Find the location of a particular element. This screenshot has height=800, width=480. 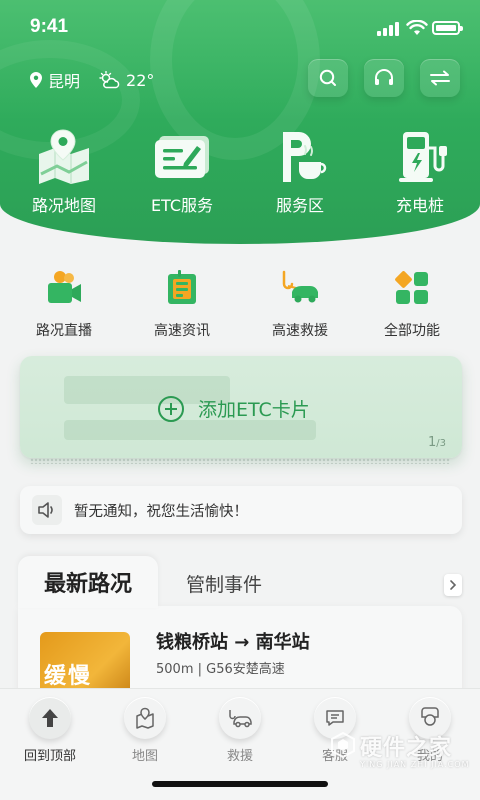

partly-cloudy-icon is located at coordinates (109, 80).